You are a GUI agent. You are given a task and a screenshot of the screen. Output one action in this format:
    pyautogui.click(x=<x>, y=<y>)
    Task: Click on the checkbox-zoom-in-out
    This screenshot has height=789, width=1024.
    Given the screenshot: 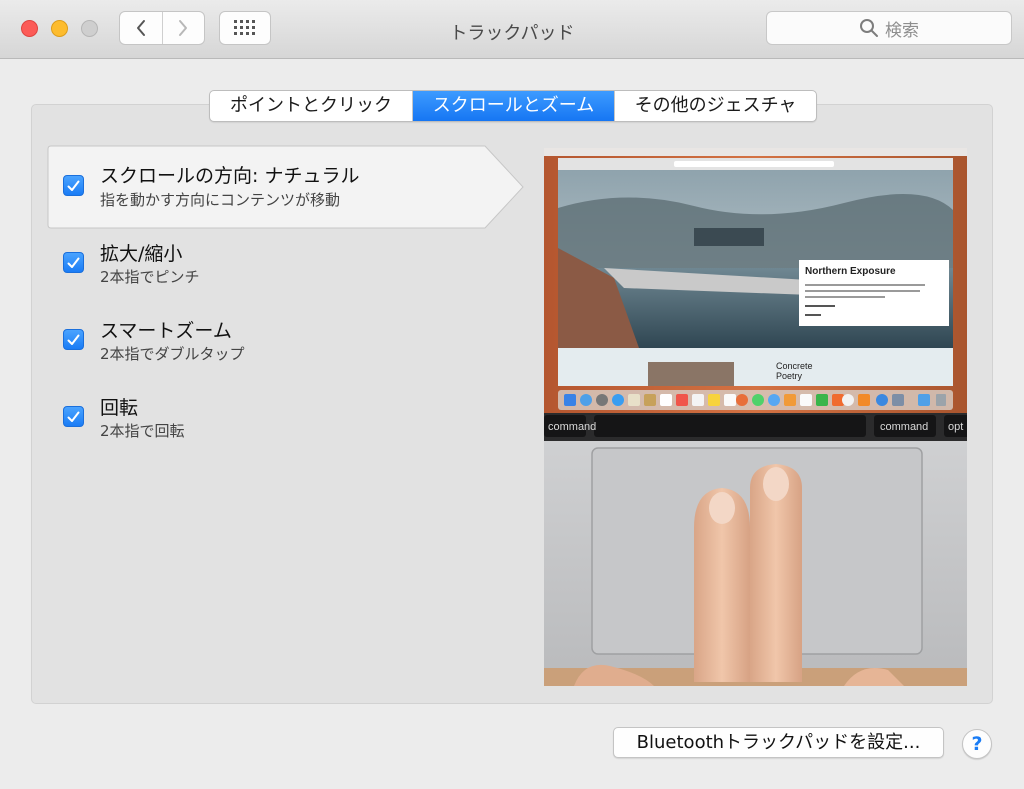 What is the action you would take?
    pyautogui.click(x=73, y=262)
    